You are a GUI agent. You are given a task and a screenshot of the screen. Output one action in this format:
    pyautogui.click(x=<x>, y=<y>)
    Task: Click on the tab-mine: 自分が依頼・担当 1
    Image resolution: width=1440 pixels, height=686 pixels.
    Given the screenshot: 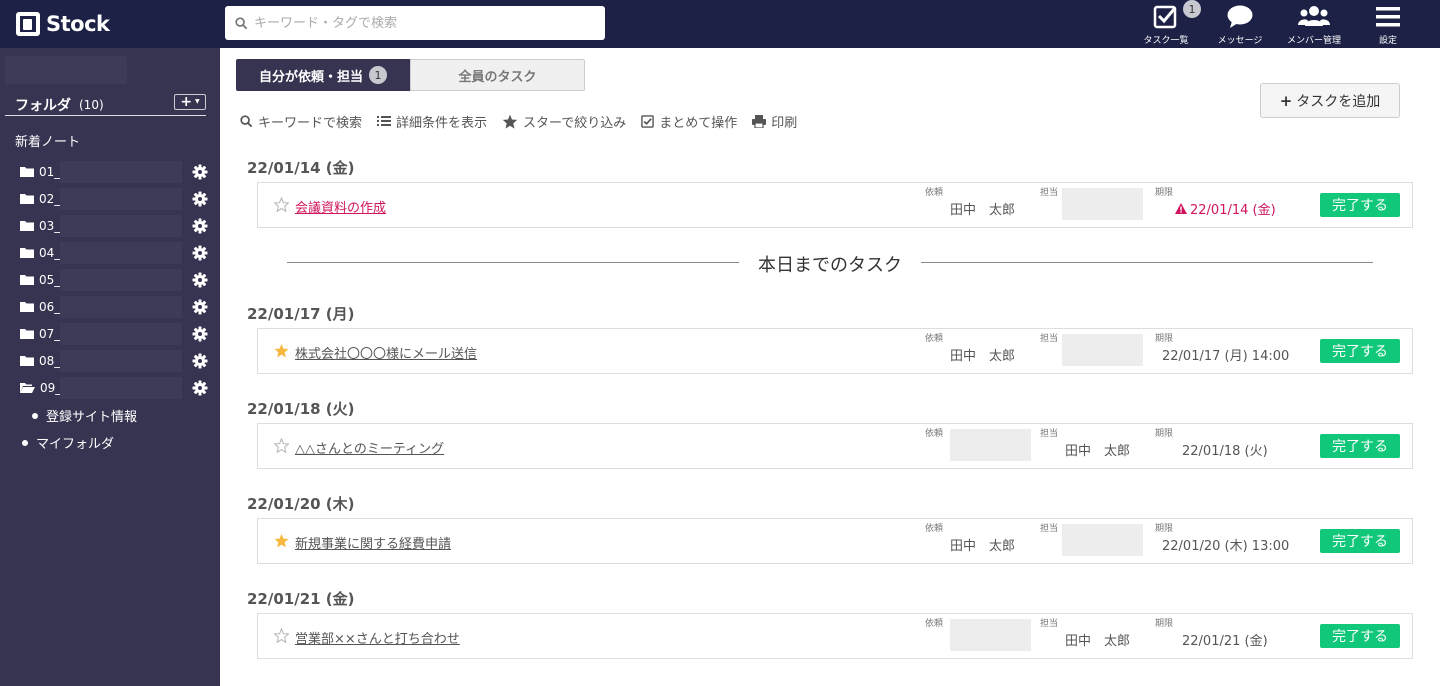 What is the action you would take?
    pyautogui.click(x=323, y=75)
    